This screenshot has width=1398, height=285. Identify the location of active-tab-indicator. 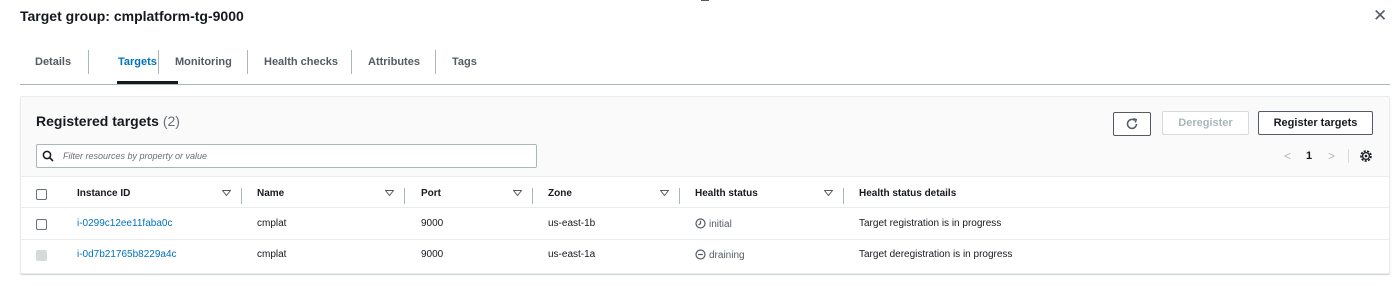
(147, 82).